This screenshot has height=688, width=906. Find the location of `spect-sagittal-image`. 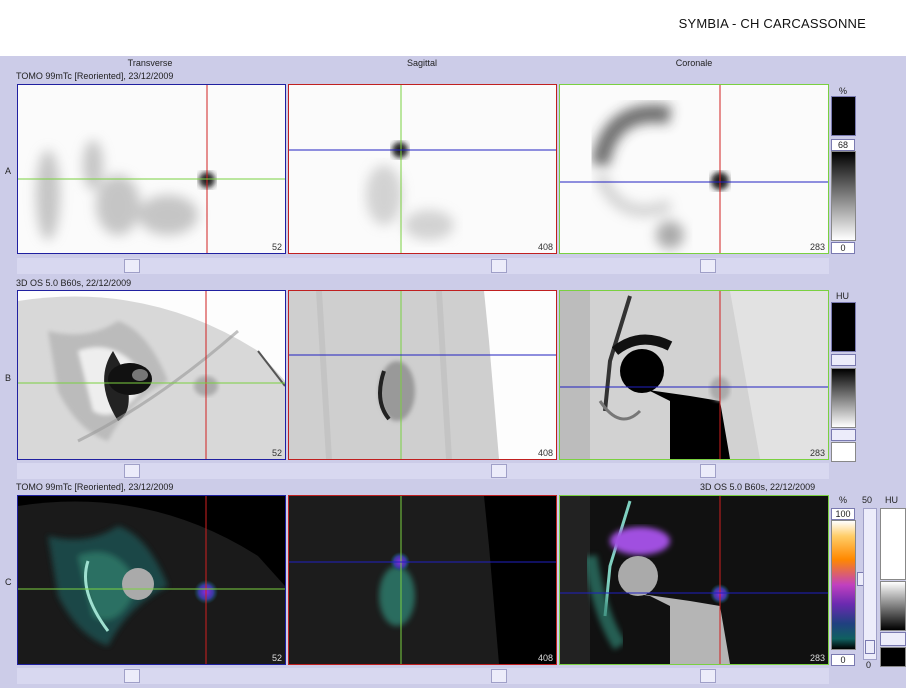

spect-sagittal-image is located at coordinates (422, 169).